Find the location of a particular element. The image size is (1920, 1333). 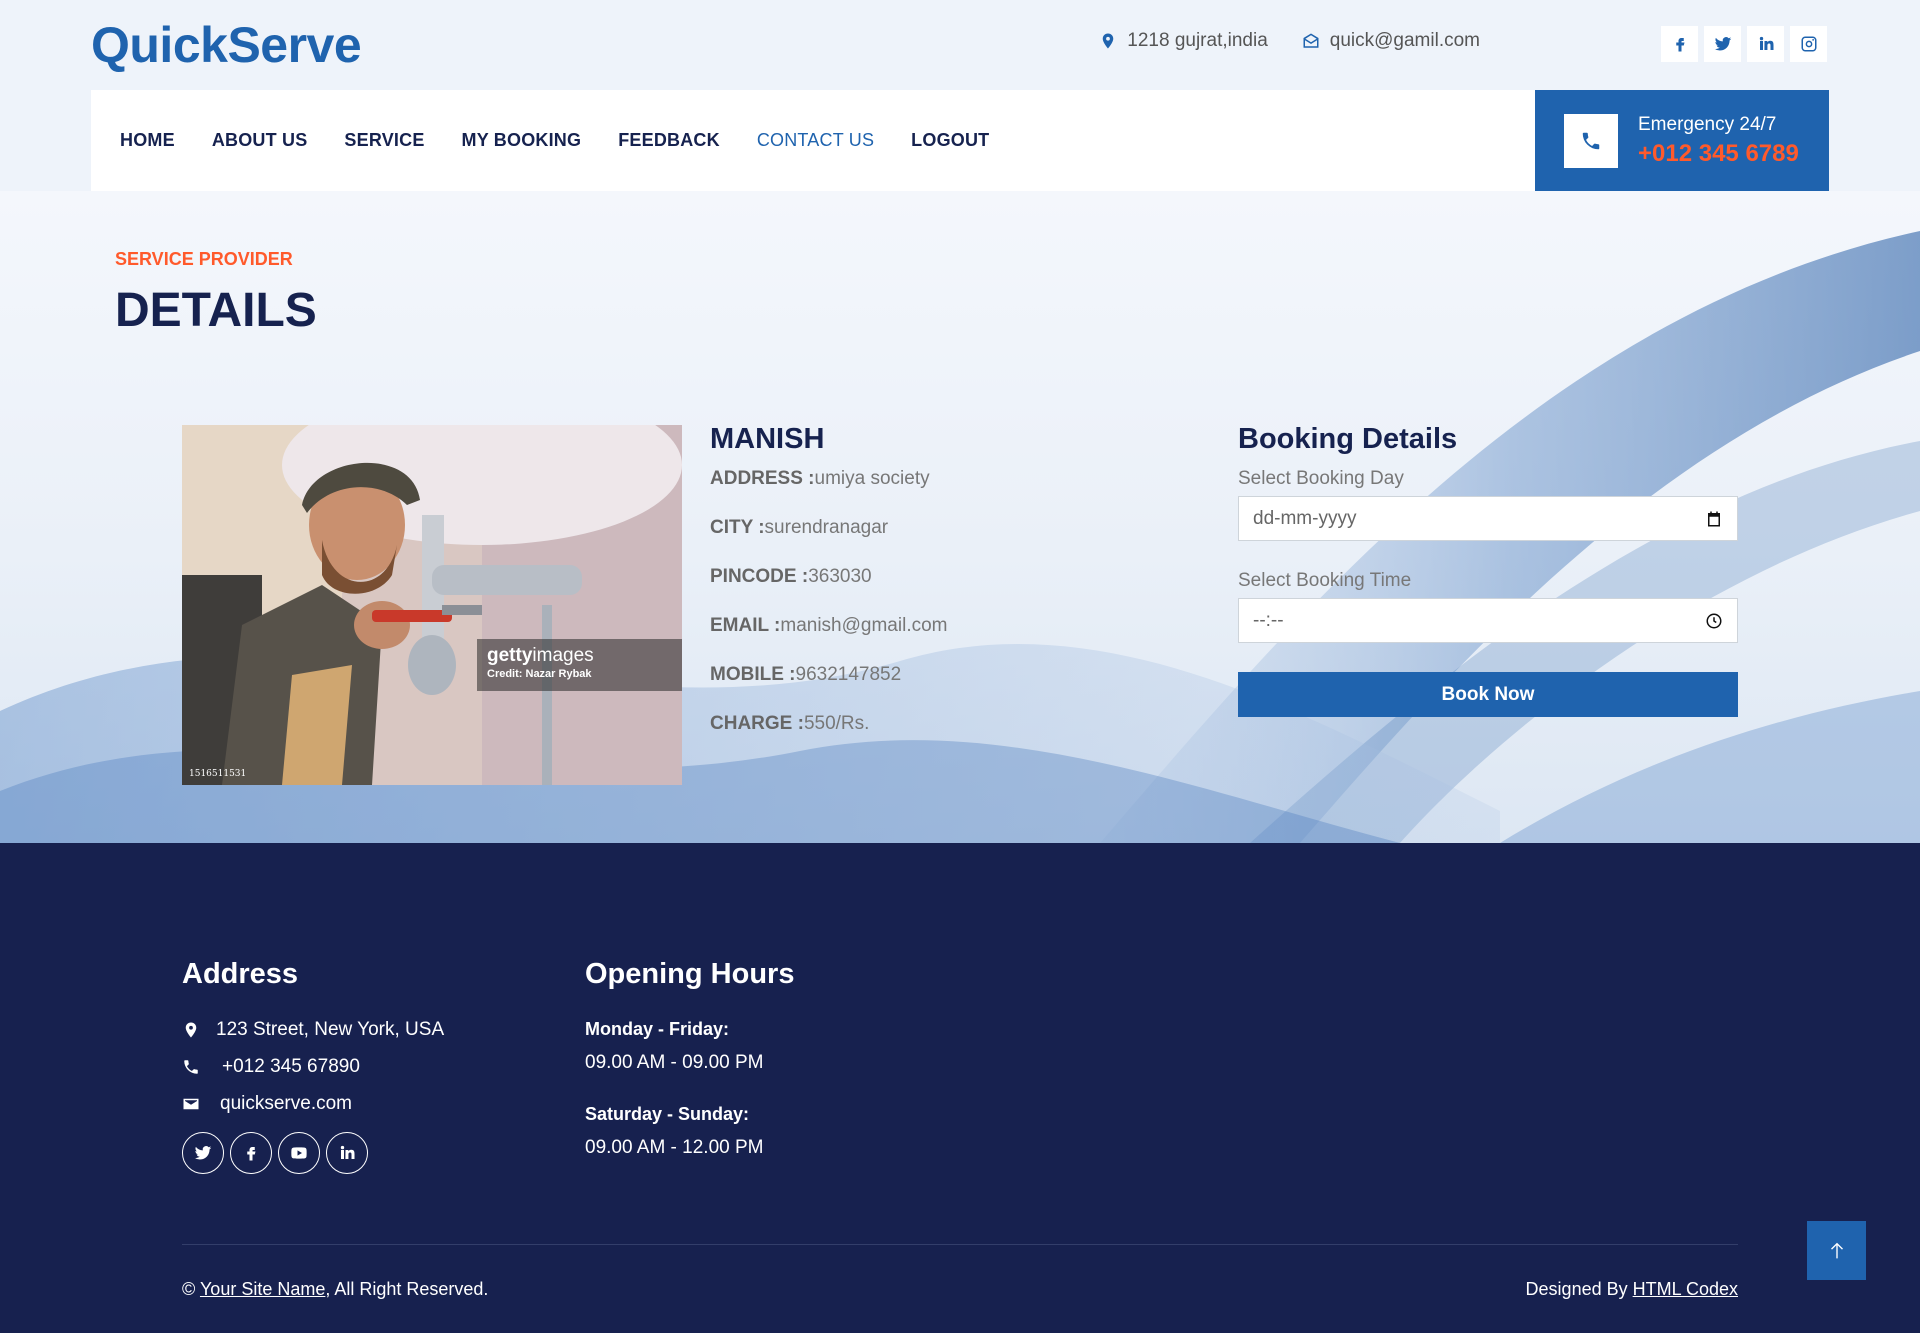

photo-id: 1516511531 is located at coordinates (218, 774).